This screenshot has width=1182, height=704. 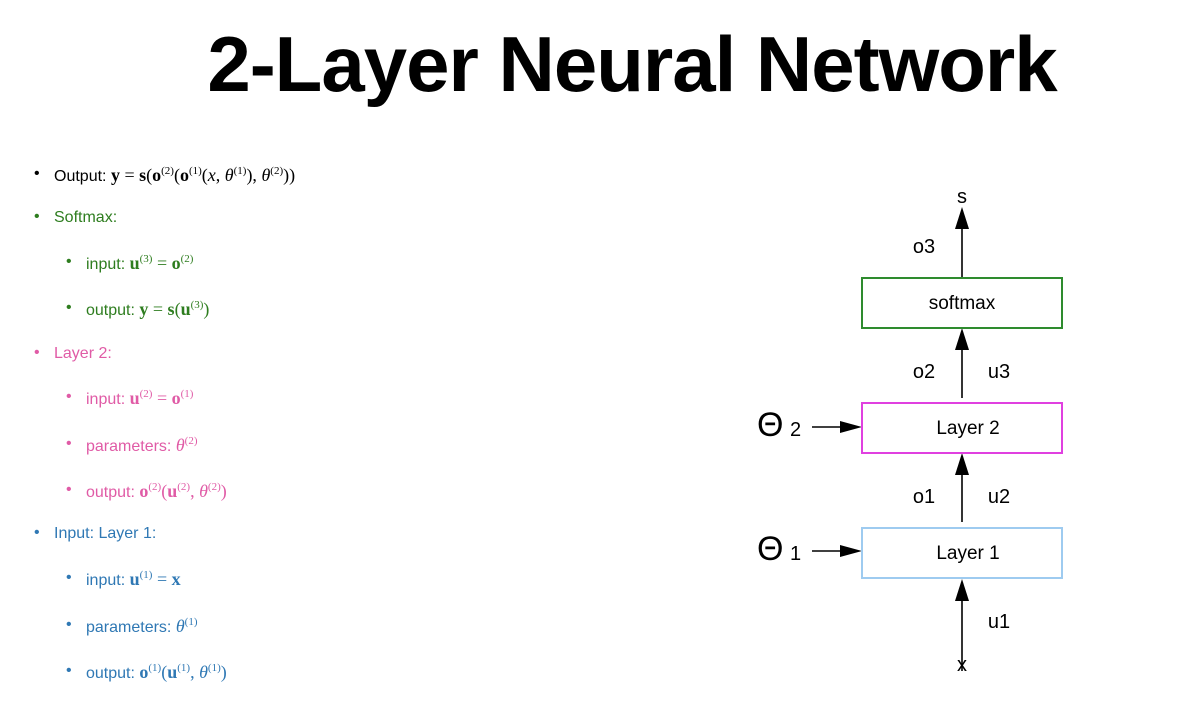 I want to click on softmax-box-label: softmax, so click(x=962, y=303).